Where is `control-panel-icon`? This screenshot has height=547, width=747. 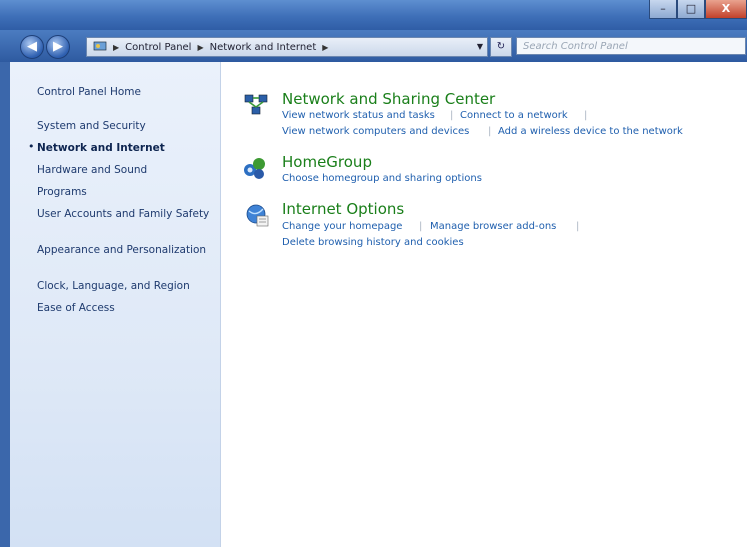 control-panel-icon is located at coordinates (100, 47).